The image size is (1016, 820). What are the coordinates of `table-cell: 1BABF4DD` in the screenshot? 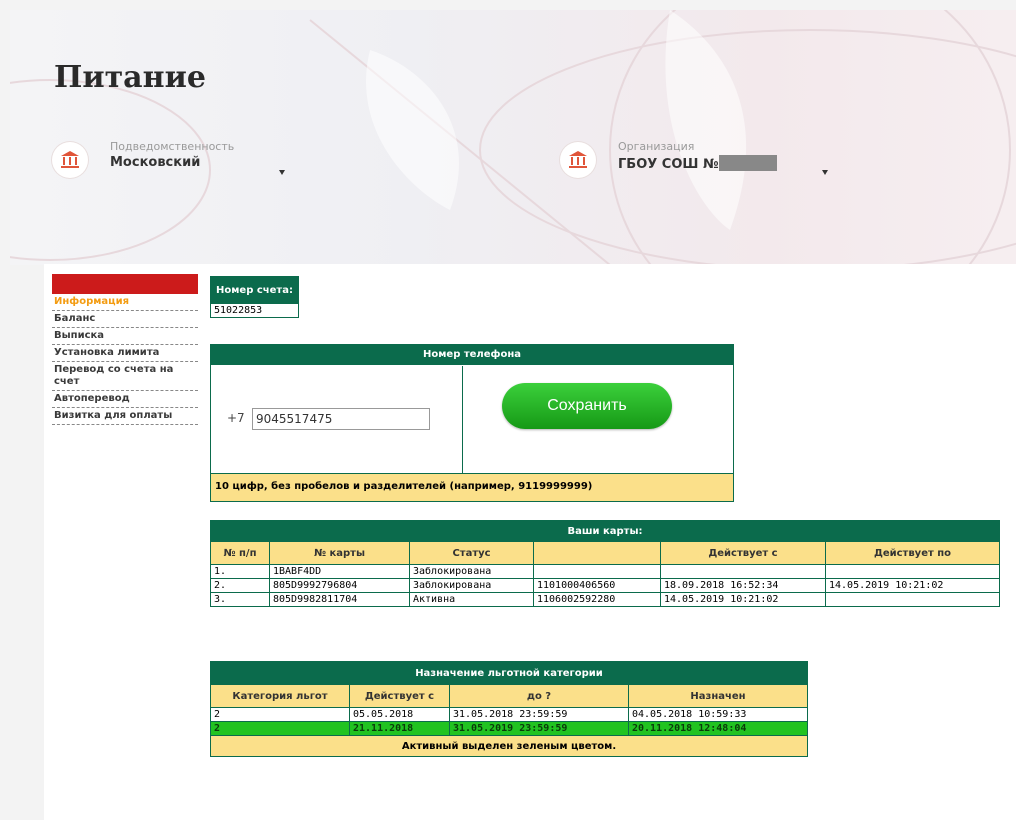 It's located at (339, 571).